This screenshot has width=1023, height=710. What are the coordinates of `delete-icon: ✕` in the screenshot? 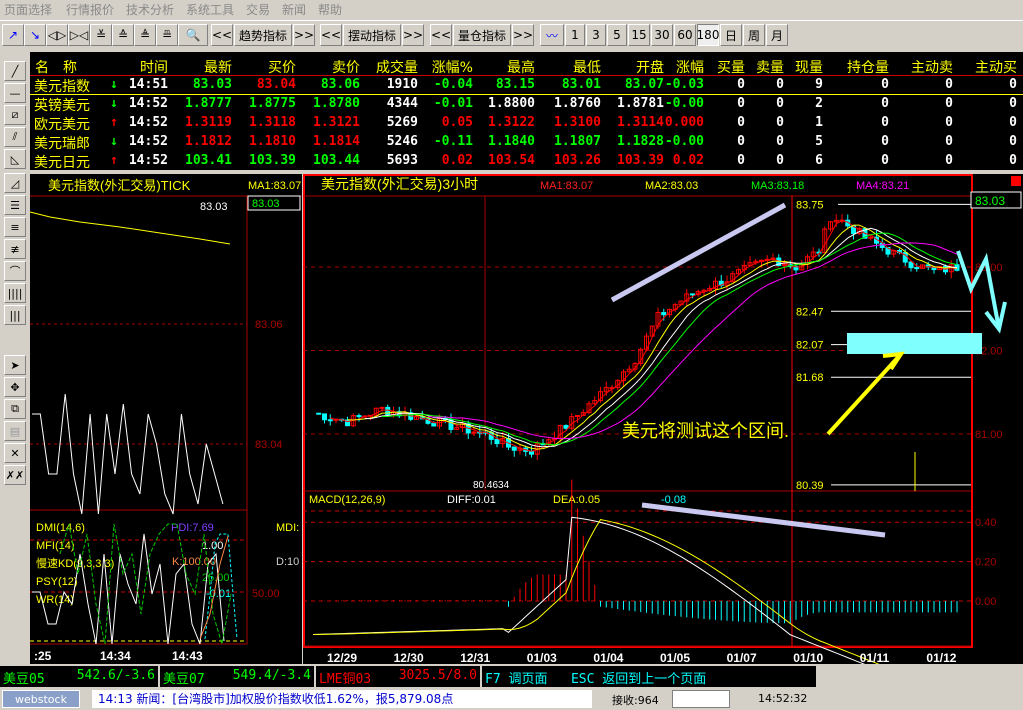 It's located at (15, 453).